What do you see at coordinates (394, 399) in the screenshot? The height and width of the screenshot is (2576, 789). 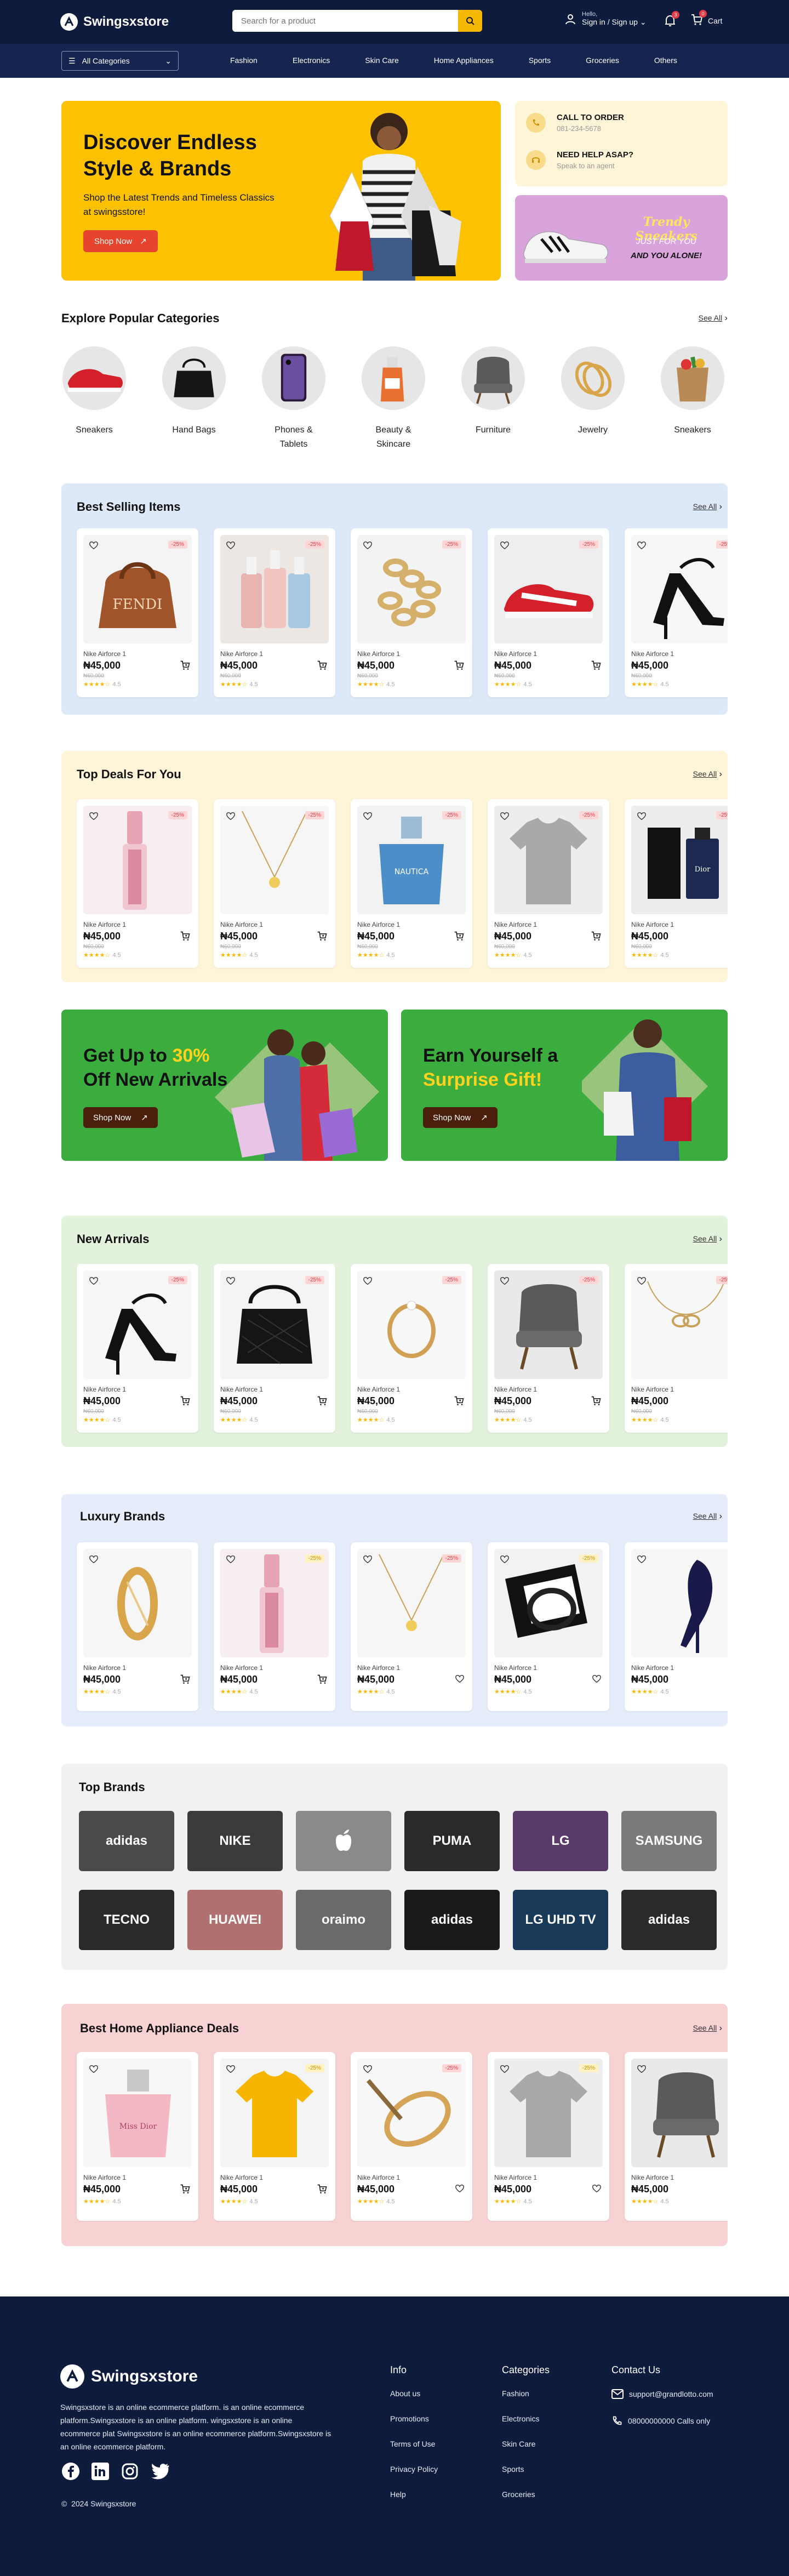 I see `category-beauty-skincare: Beauty & Skincare` at bounding box center [394, 399].